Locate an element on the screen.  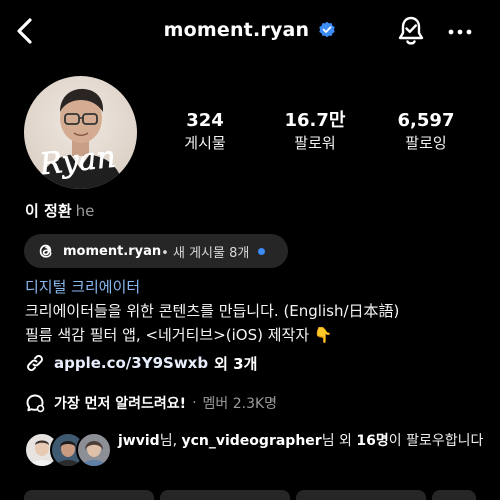
contact-button is located at coordinates (361, 495).